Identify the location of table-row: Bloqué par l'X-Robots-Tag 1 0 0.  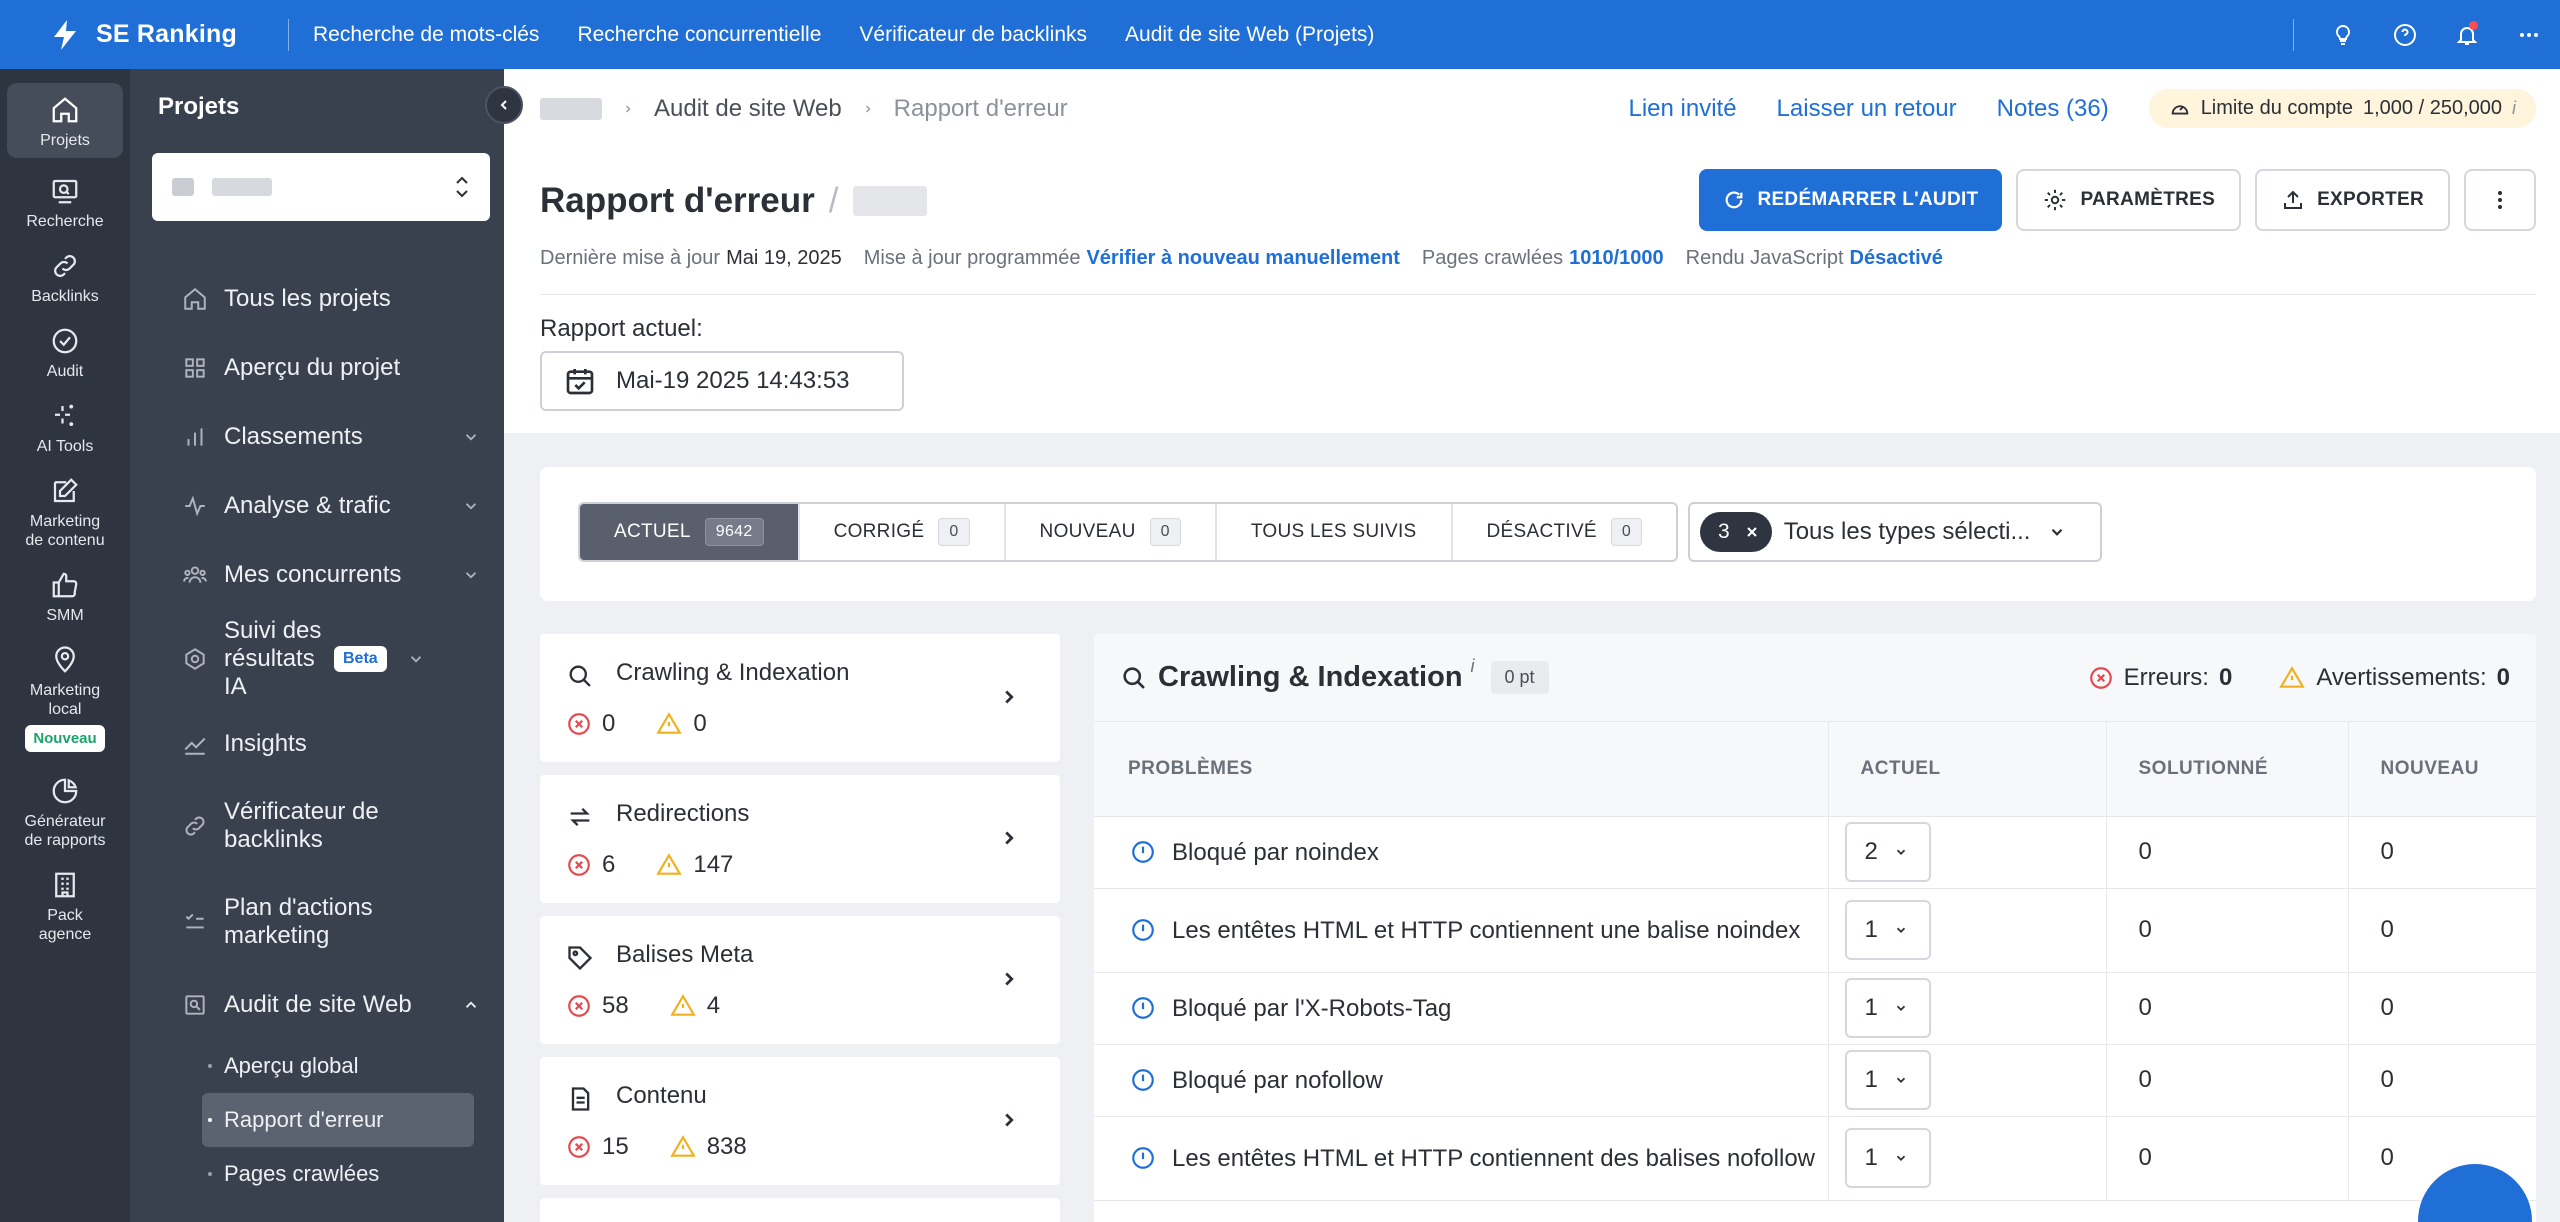
(1815, 1008).